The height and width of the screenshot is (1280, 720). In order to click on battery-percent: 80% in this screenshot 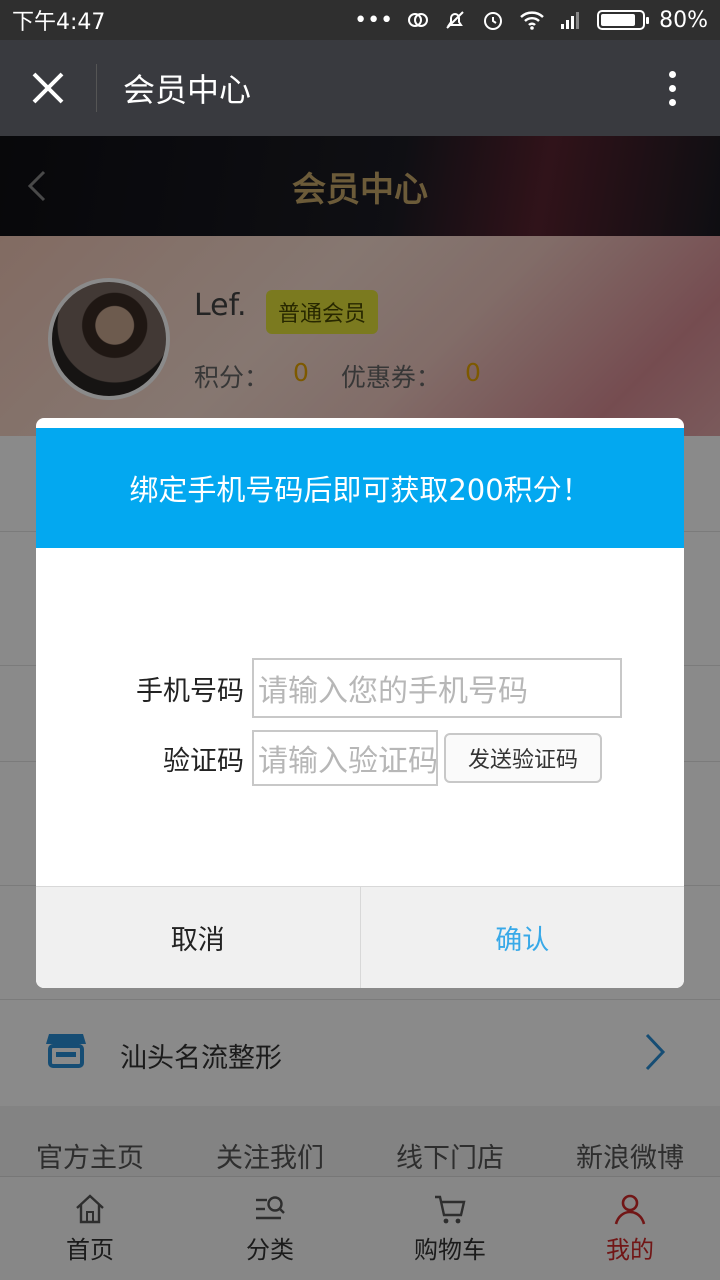, I will do `click(683, 20)`.